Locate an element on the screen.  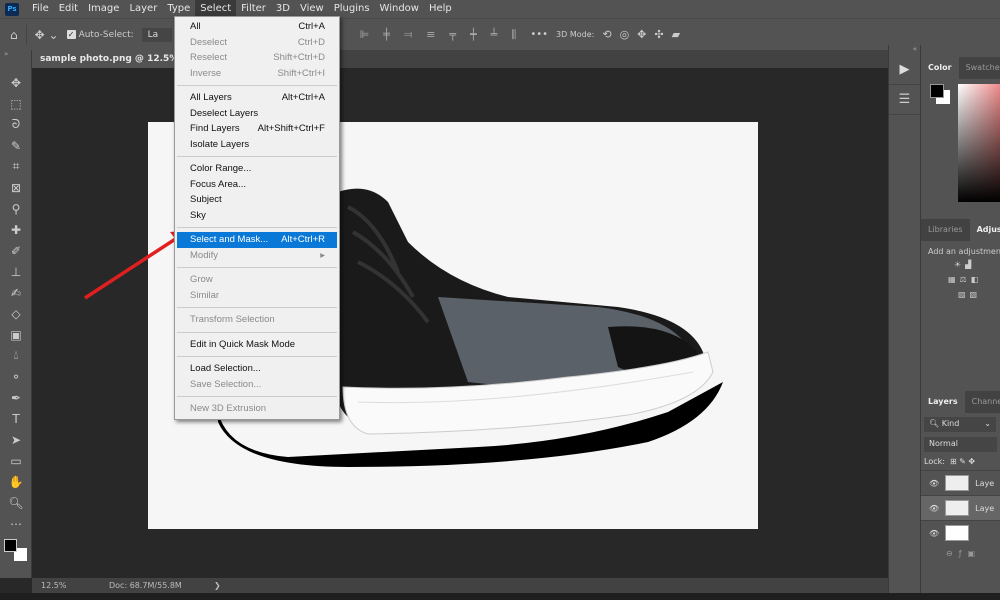
eraser-tool: ◇ is located at coordinates (16, 313).